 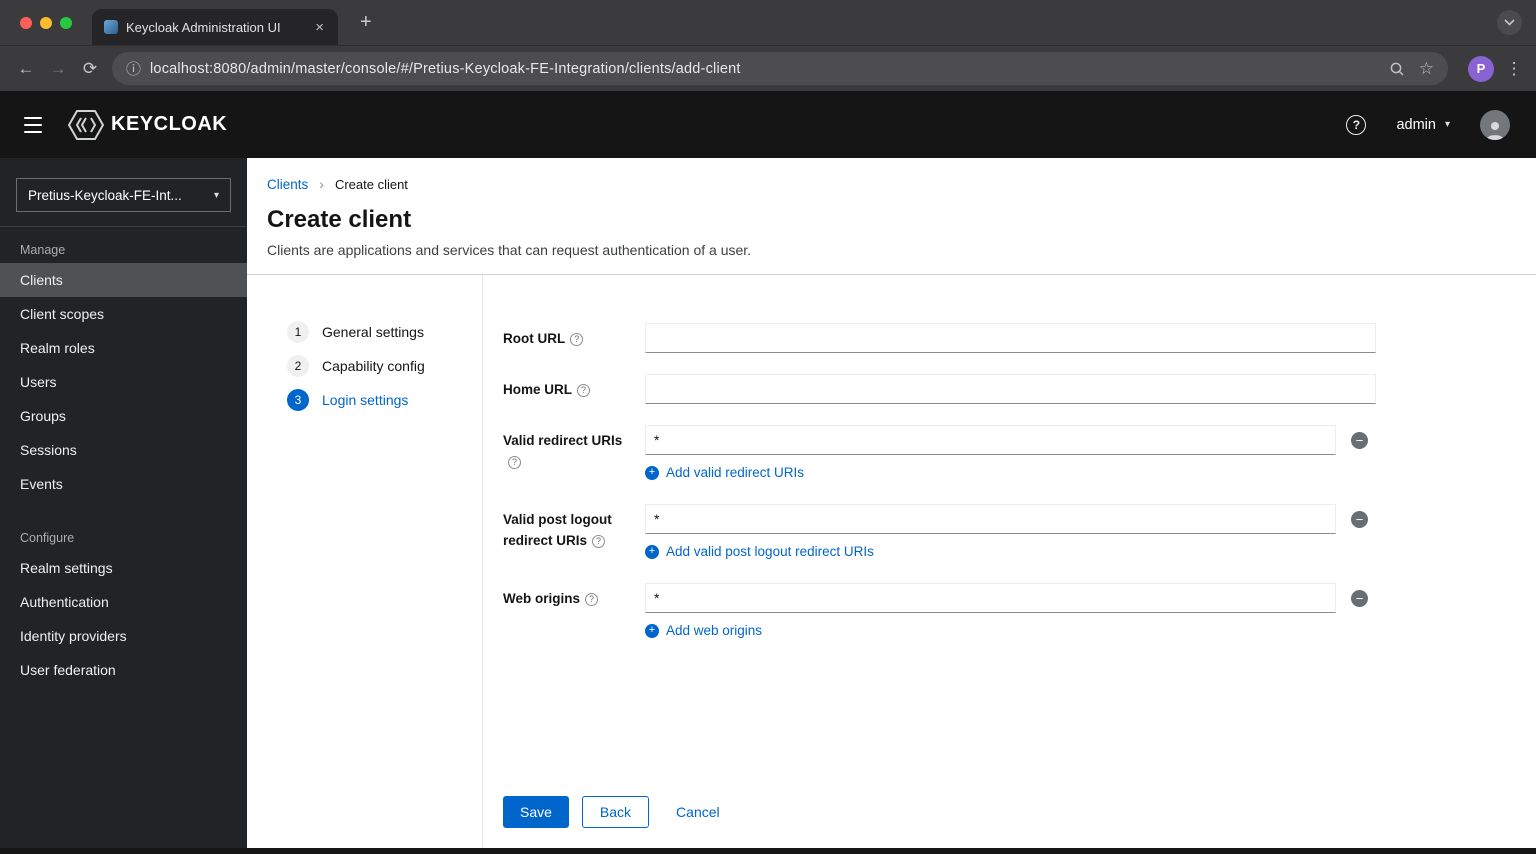 What do you see at coordinates (768, 22) in the screenshot?
I see `browser-tab-strip: Keycloak Administration UI × +` at bounding box center [768, 22].